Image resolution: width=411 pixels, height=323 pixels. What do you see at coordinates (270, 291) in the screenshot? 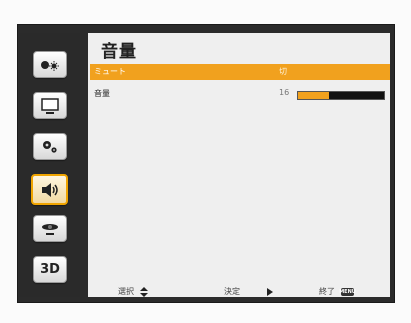
I see `right-arrow-icon` at bounding box center [270, 291].